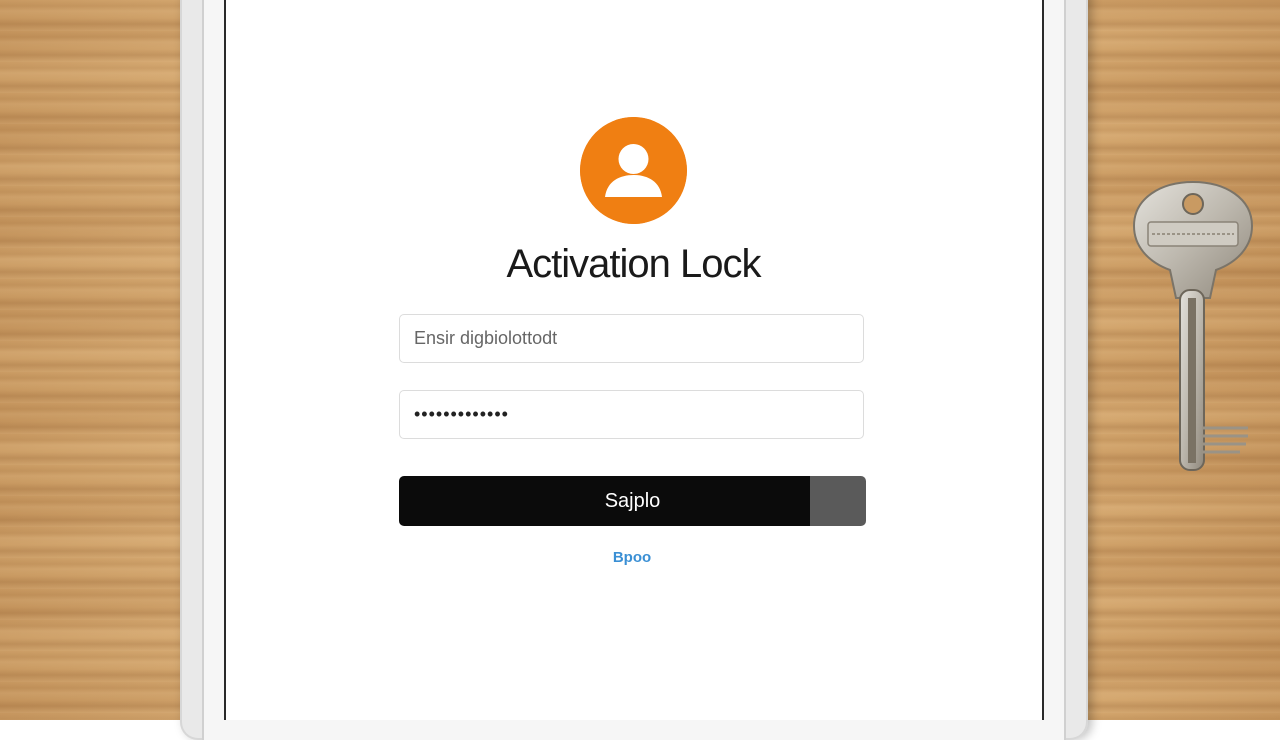 The image size is (1280, 740). I want to click on person-icon, so click(633, 170).